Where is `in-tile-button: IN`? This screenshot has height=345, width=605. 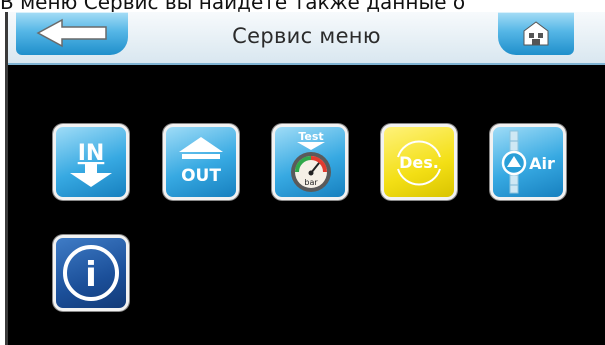
in-tile-button: IN is located at coordinates (91, 162).